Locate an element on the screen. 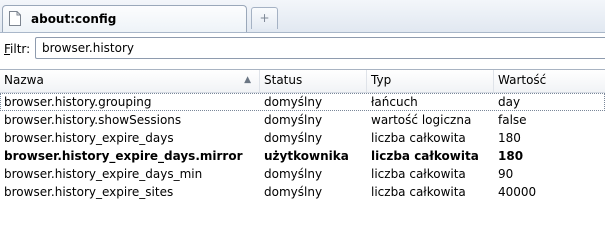  pref-status: użytkownika is located at coordinates (306, 156).